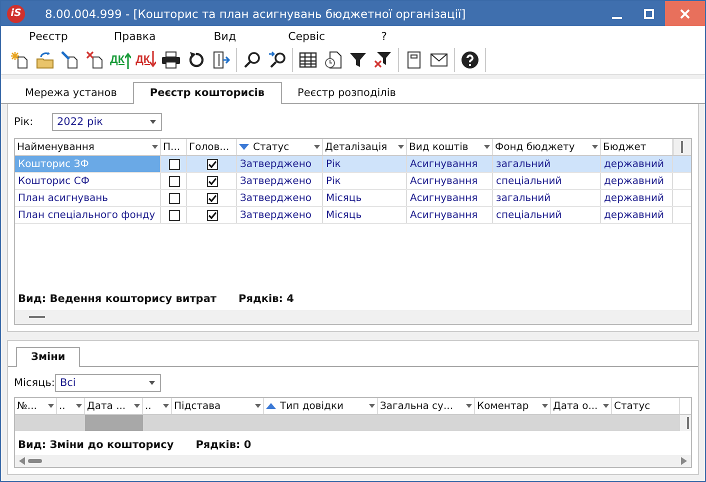 The width and height of the screenshot is (706, 482). What do you see at coordinates (48, 36) in the screenshot?
I see `menu-item: Реєстр` at bounding box center [48, 36].